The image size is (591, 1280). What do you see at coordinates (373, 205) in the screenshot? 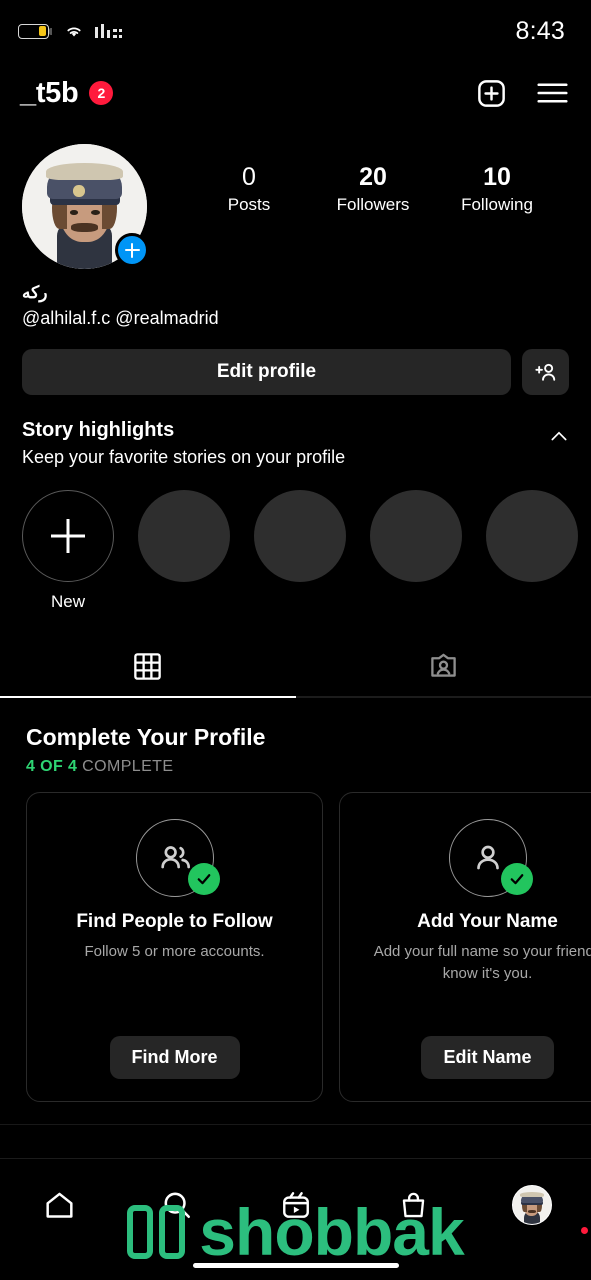
I see `stat-label: Followers` at bounding box center [373, 205].